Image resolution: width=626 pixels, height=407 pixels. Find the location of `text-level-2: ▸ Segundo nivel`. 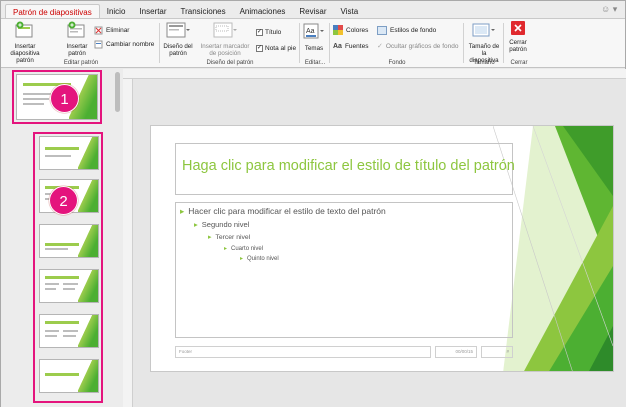

text-level-2: ▸ Segundo nivel is located at coordinates (222, 224).